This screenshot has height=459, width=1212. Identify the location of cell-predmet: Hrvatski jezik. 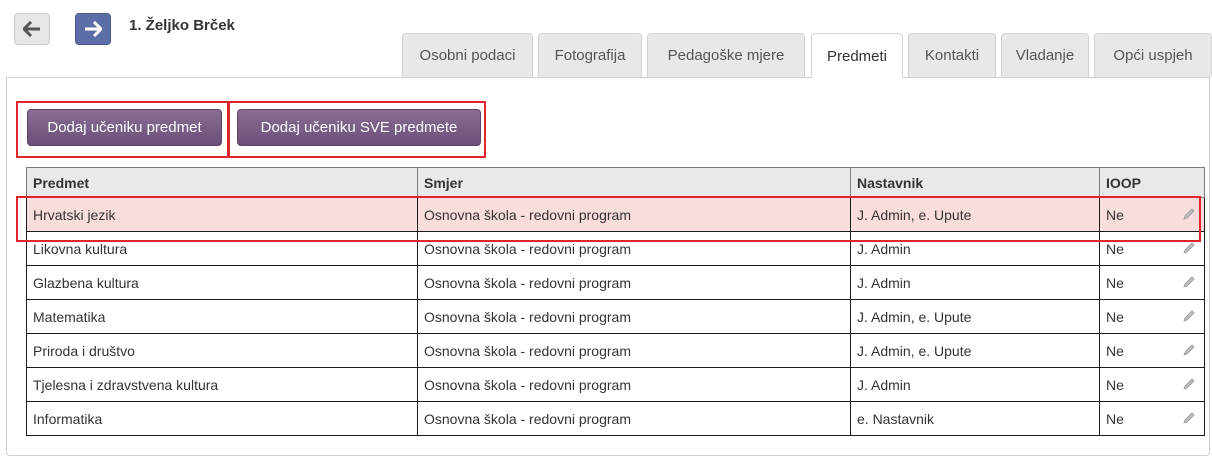
(222, 214).